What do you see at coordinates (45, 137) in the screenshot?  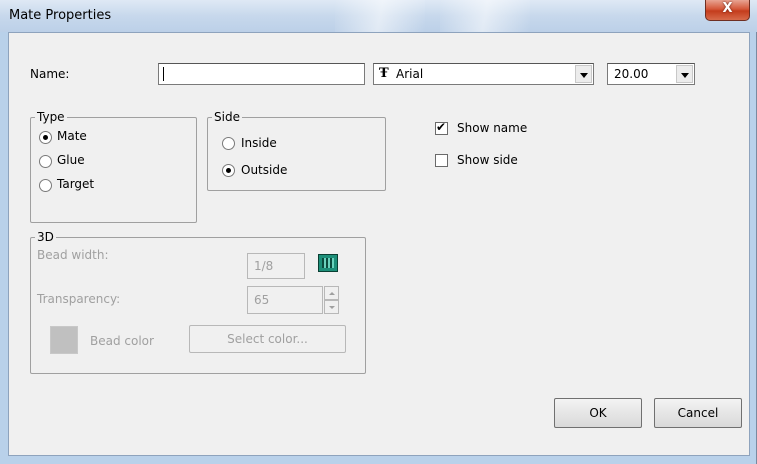 I see `radio-mate` at bounding box center [45, 137].